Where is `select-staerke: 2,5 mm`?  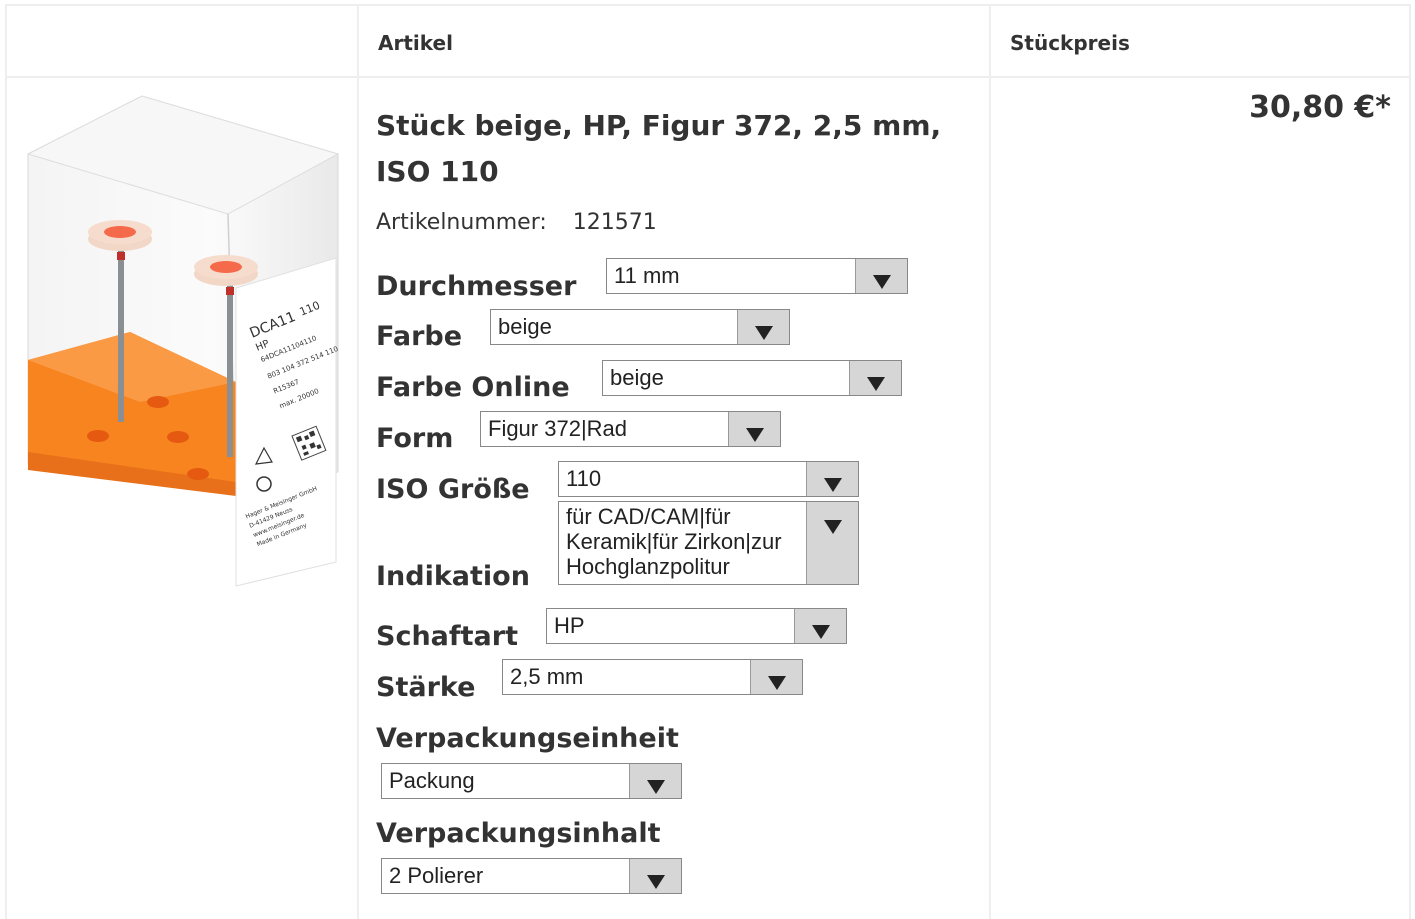
select-staerke: 2,5 mm is located at coordinates (652, 677).